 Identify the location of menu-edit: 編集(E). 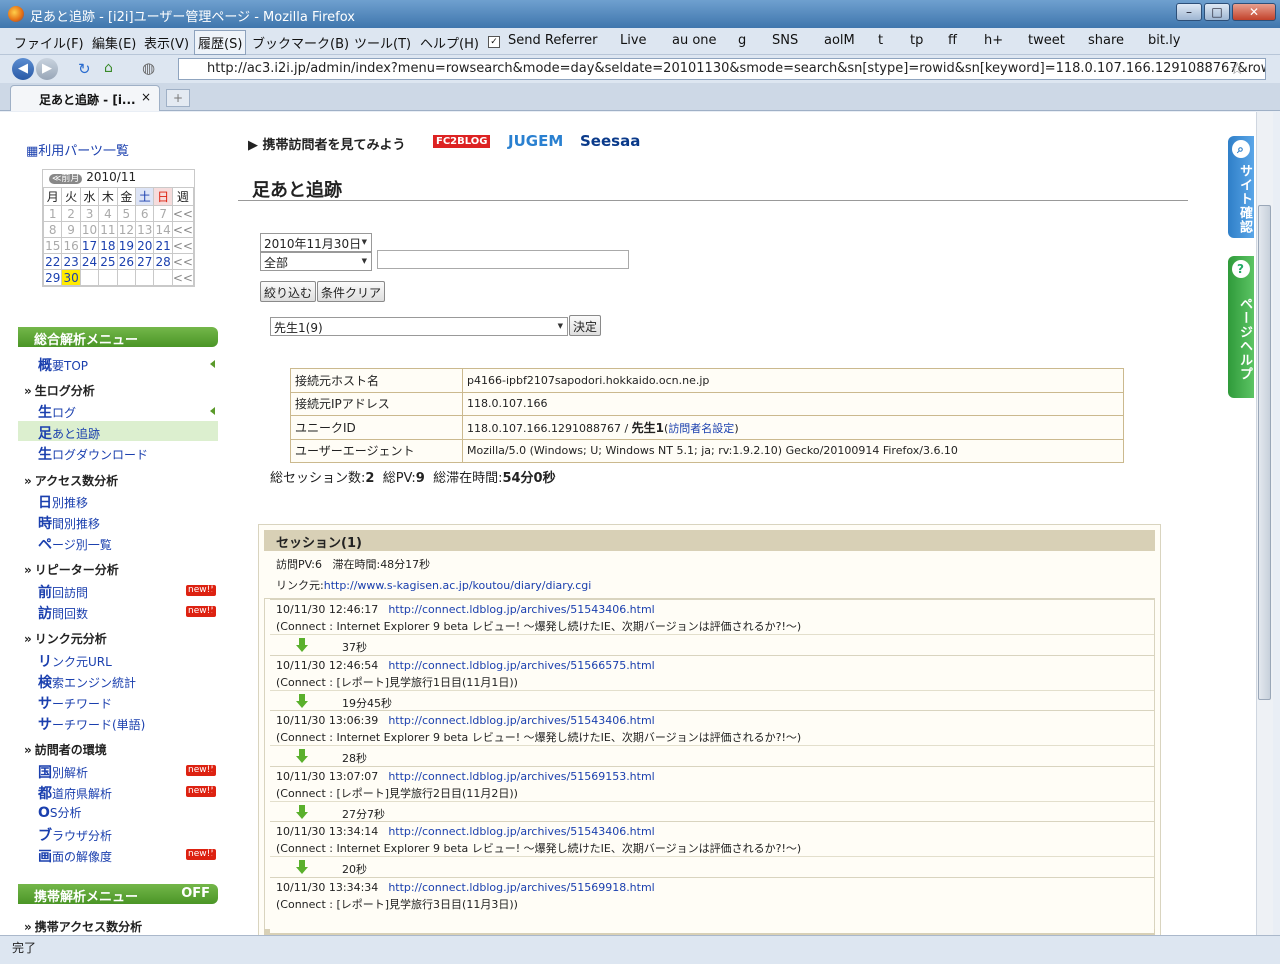
(114, 42).